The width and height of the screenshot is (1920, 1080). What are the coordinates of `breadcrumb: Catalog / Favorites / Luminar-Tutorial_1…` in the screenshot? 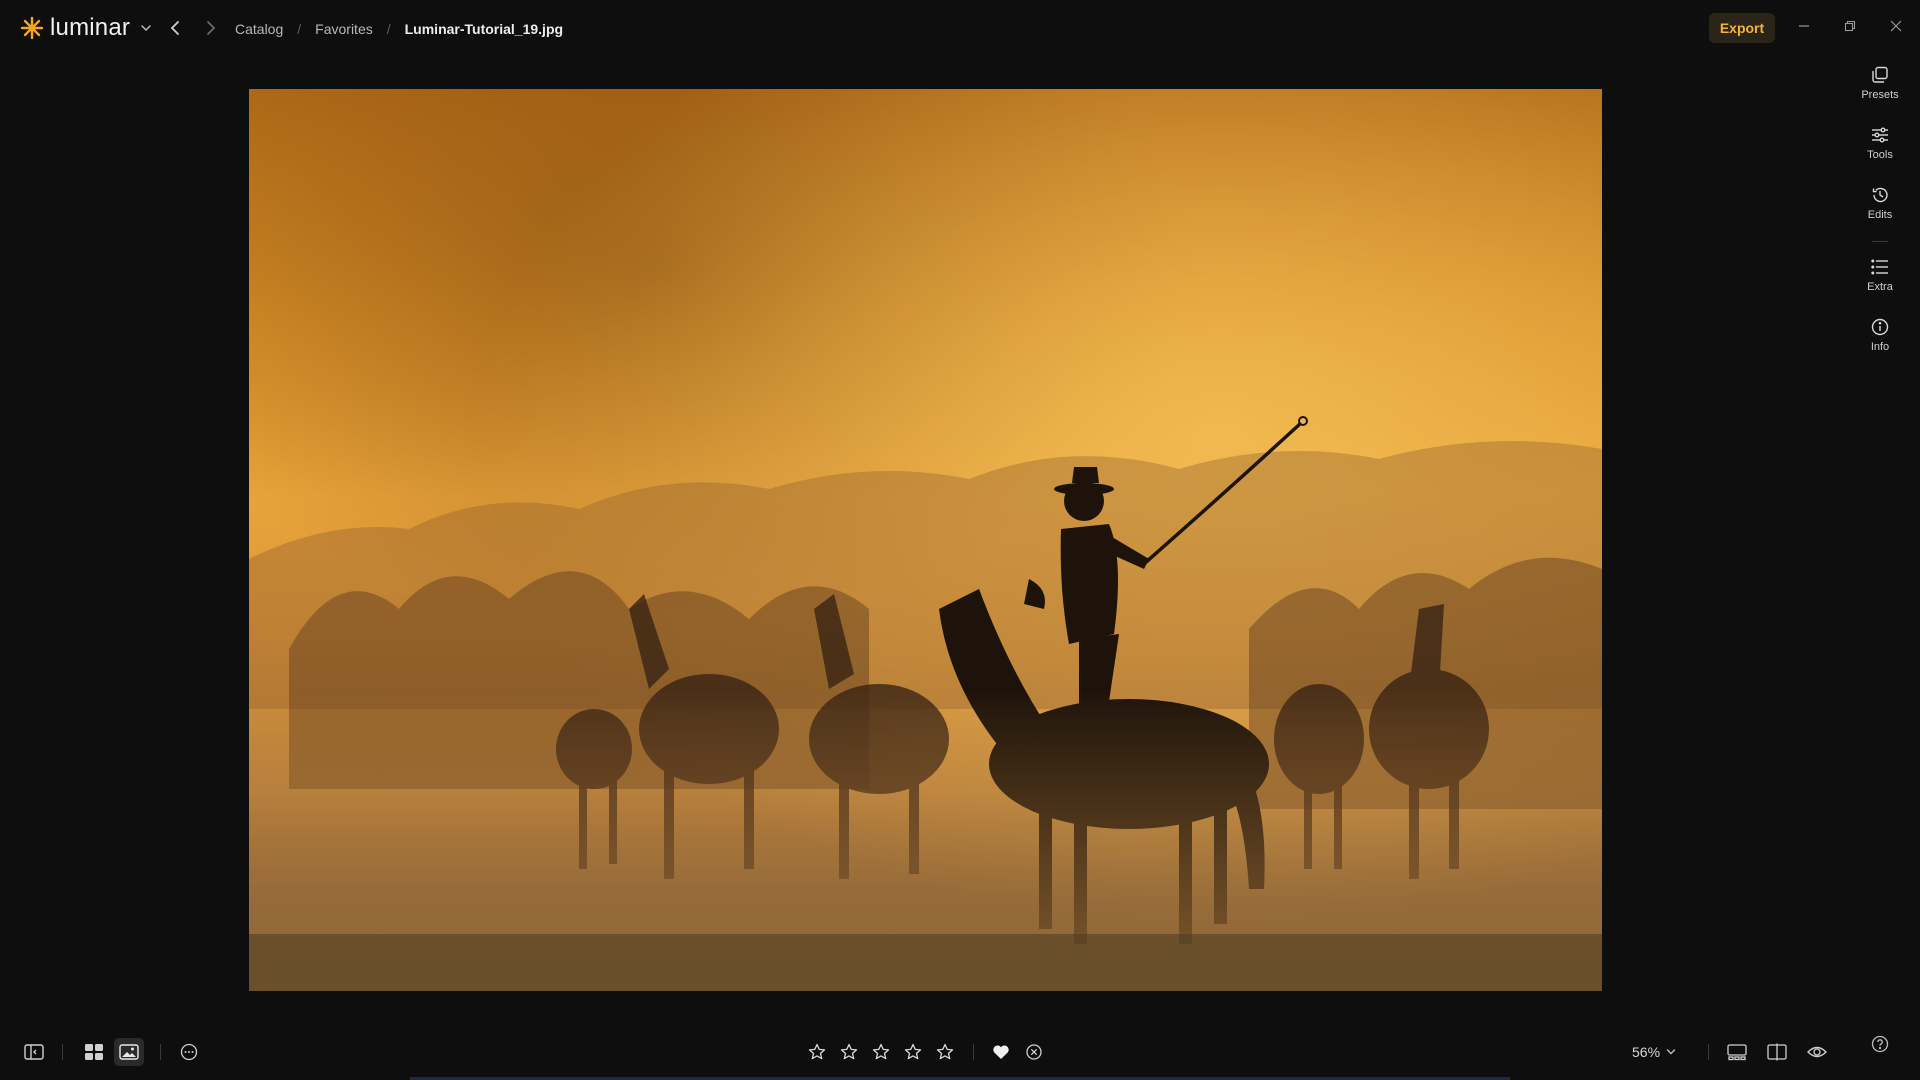 It's located at (399, 29).